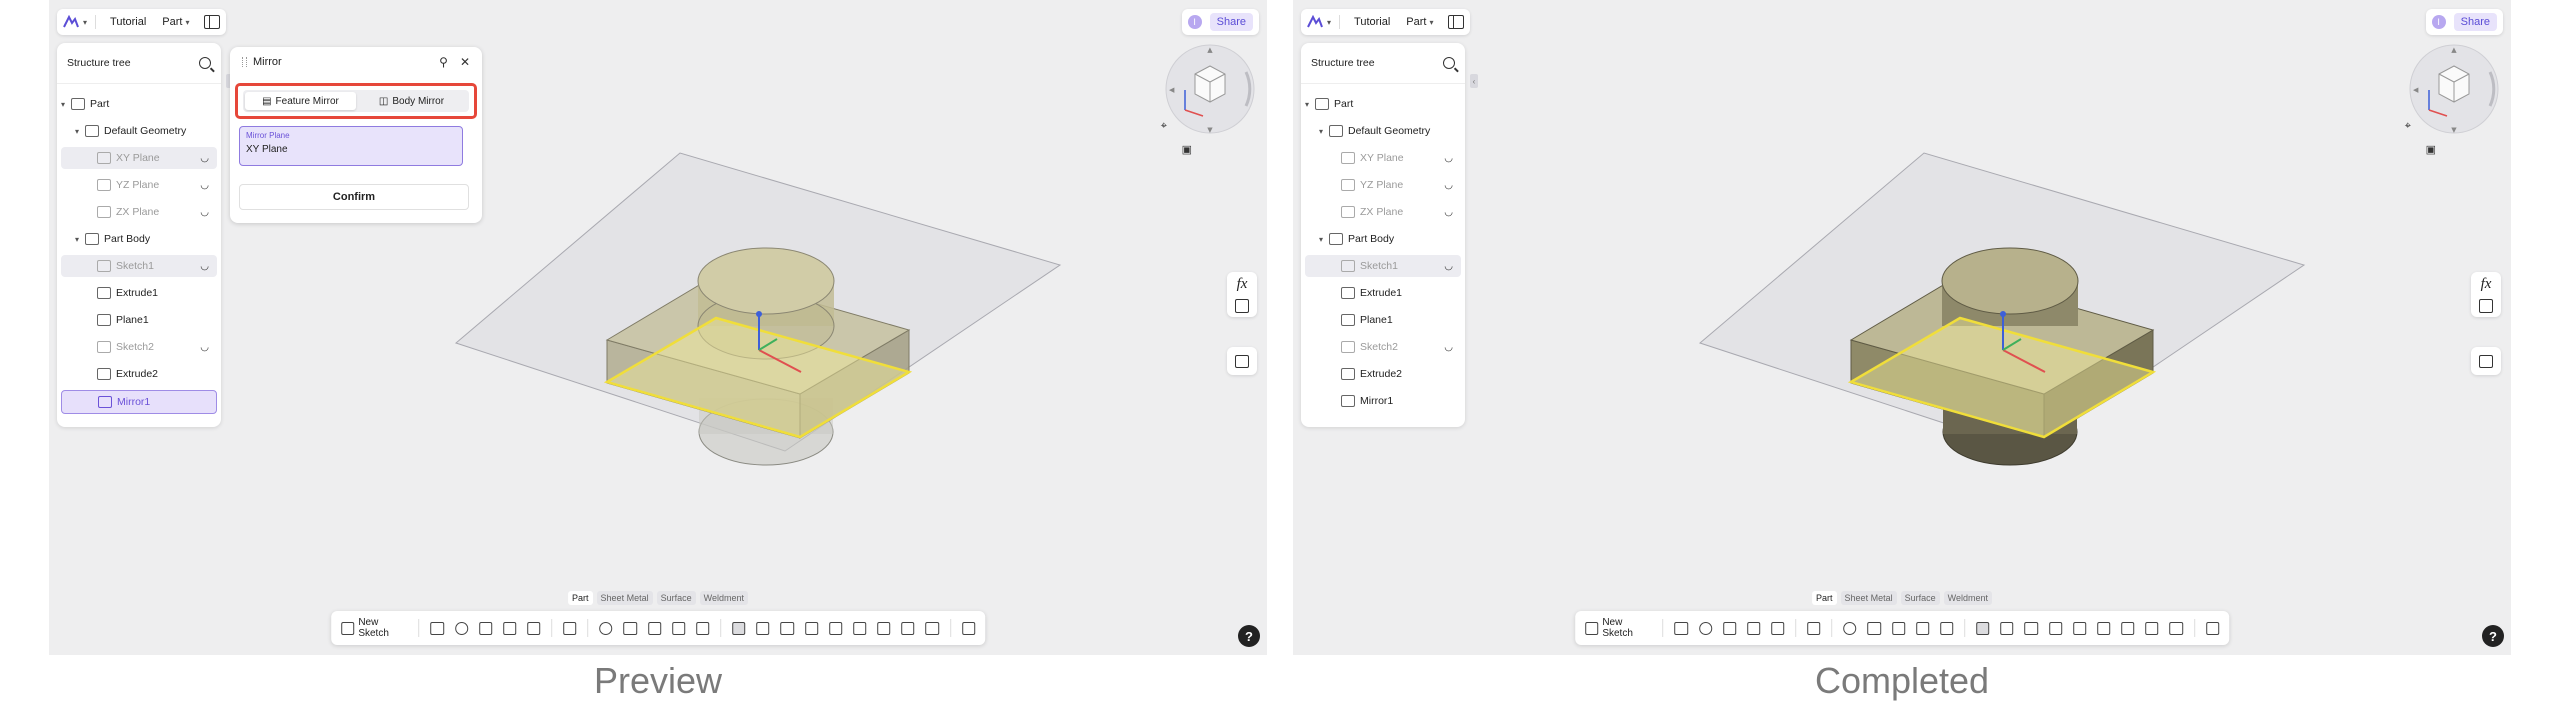 This screenshot has width=2560, height=728. What do you see at coordinates (139, 293) in the screenshot?
I see `tree-item-extrude1: Extrude1` at bounding box center [139, 293].